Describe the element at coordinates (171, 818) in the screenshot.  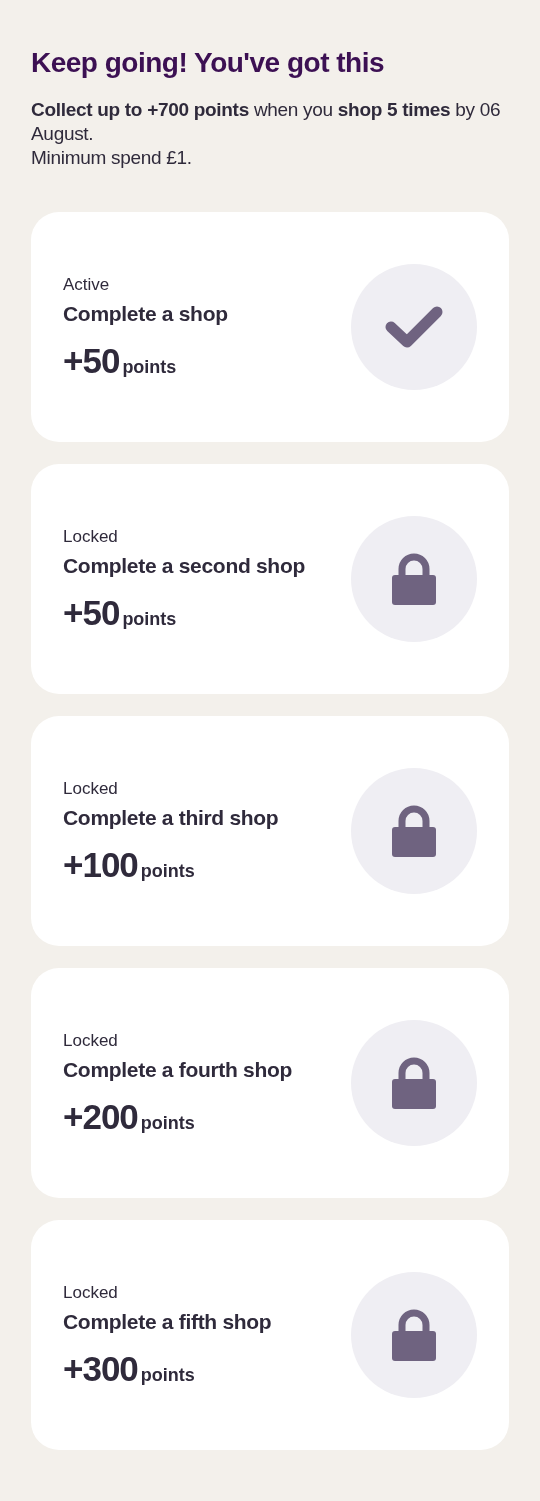
I see `task-title: Complete a third shop` at that location.